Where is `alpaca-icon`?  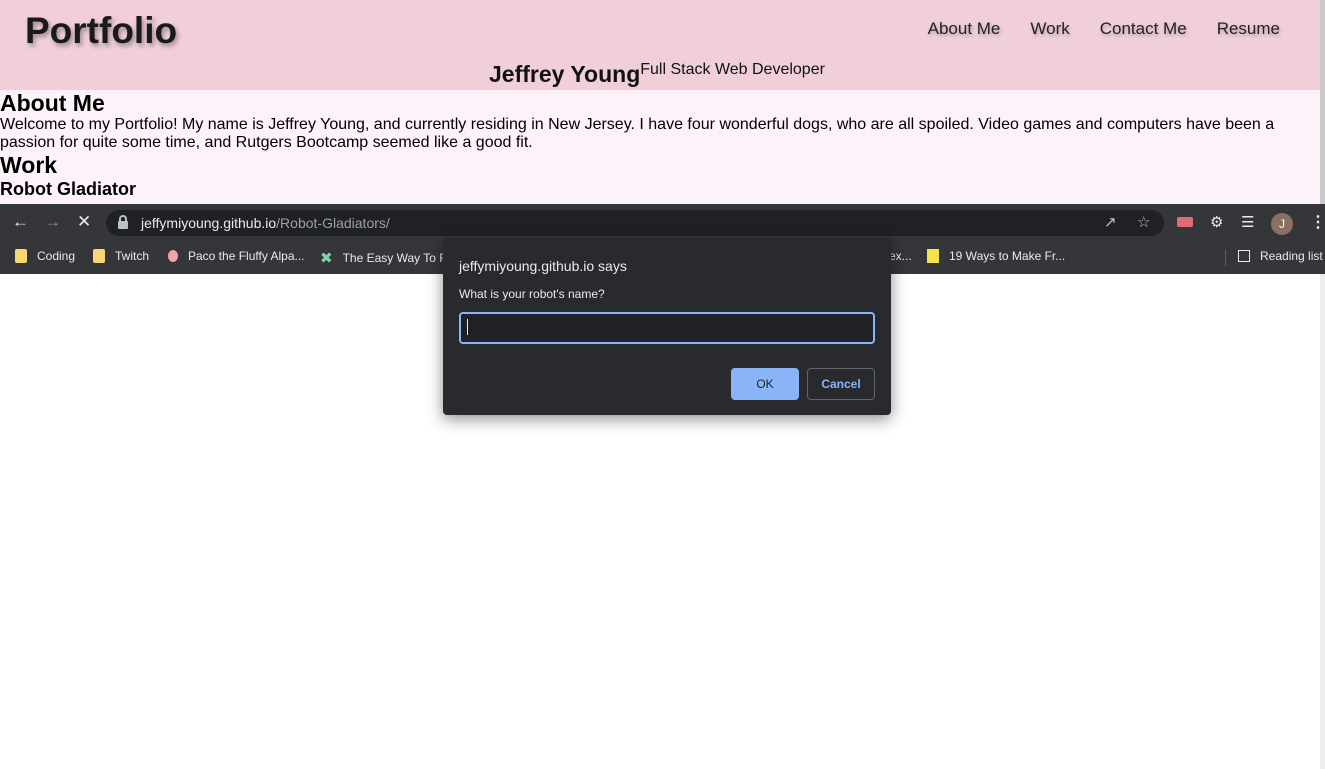 alpaca-icon is located at coordinates (173, 256).